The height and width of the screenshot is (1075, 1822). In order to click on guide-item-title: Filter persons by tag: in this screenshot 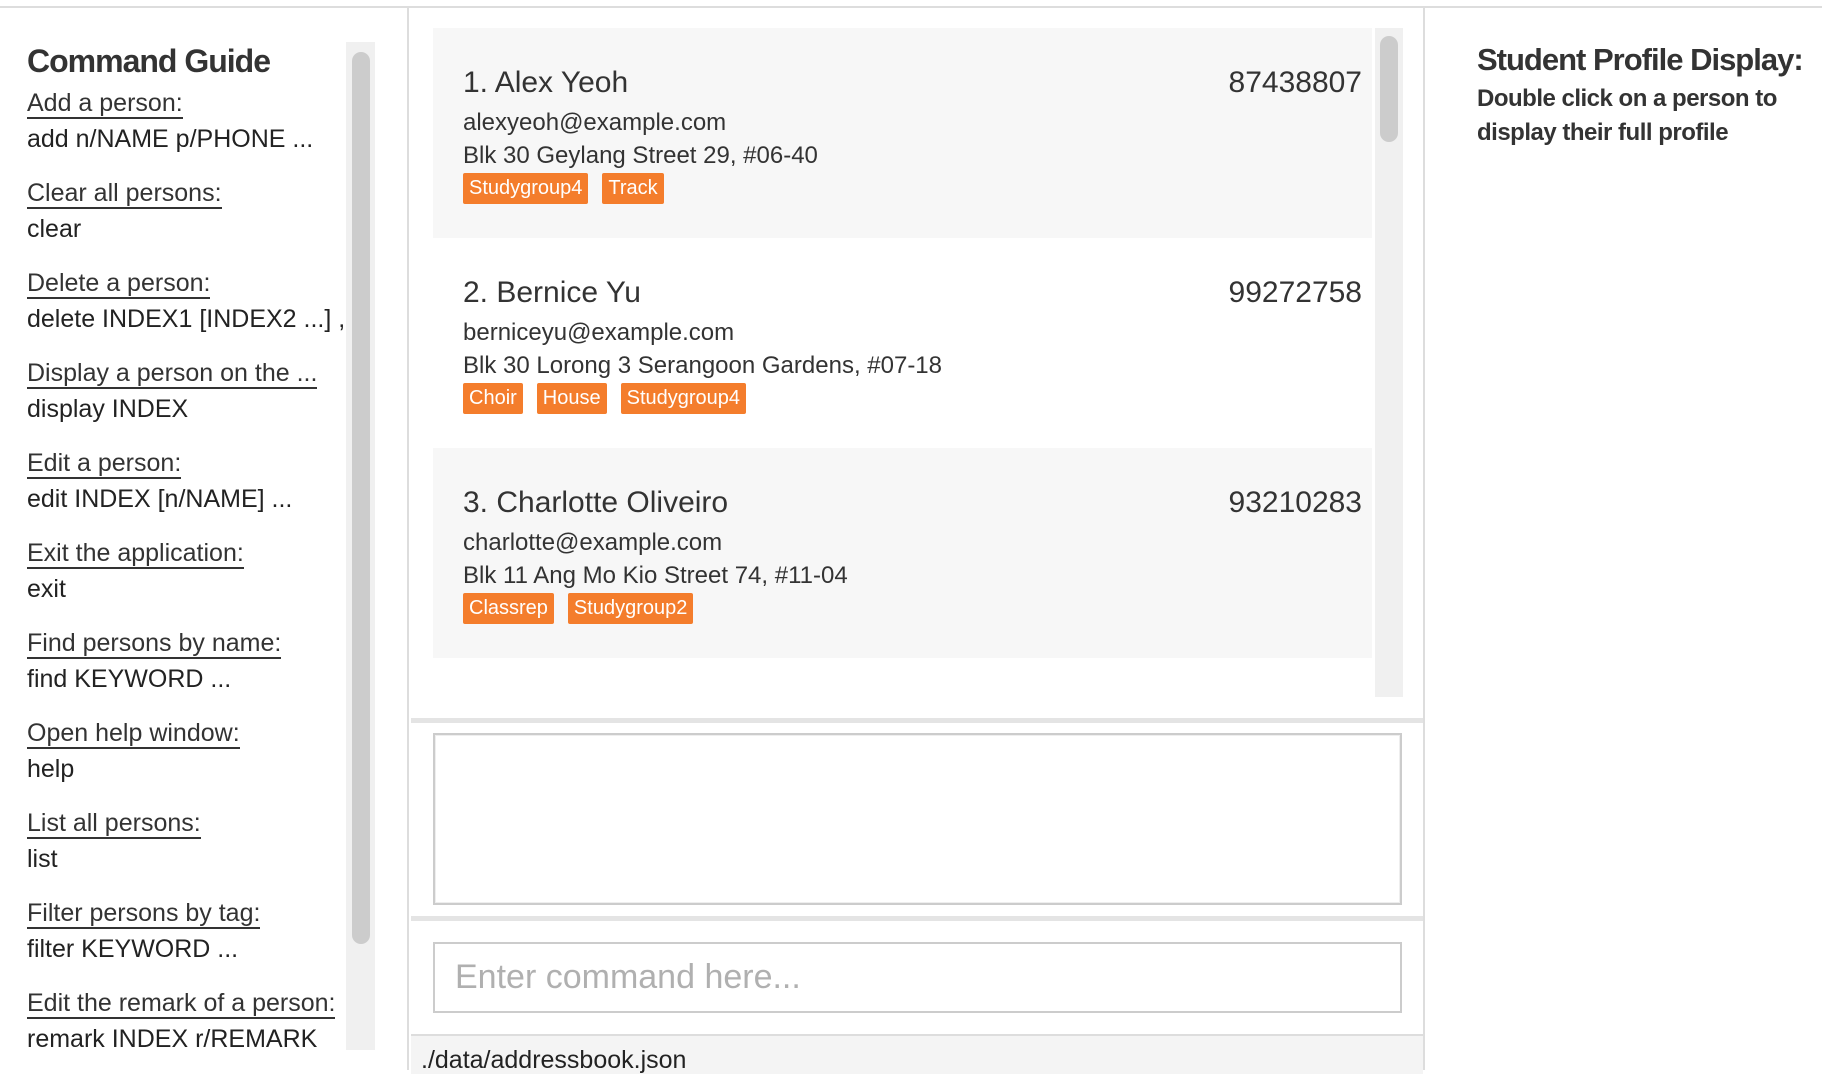, I will do `click(144, 914)`.